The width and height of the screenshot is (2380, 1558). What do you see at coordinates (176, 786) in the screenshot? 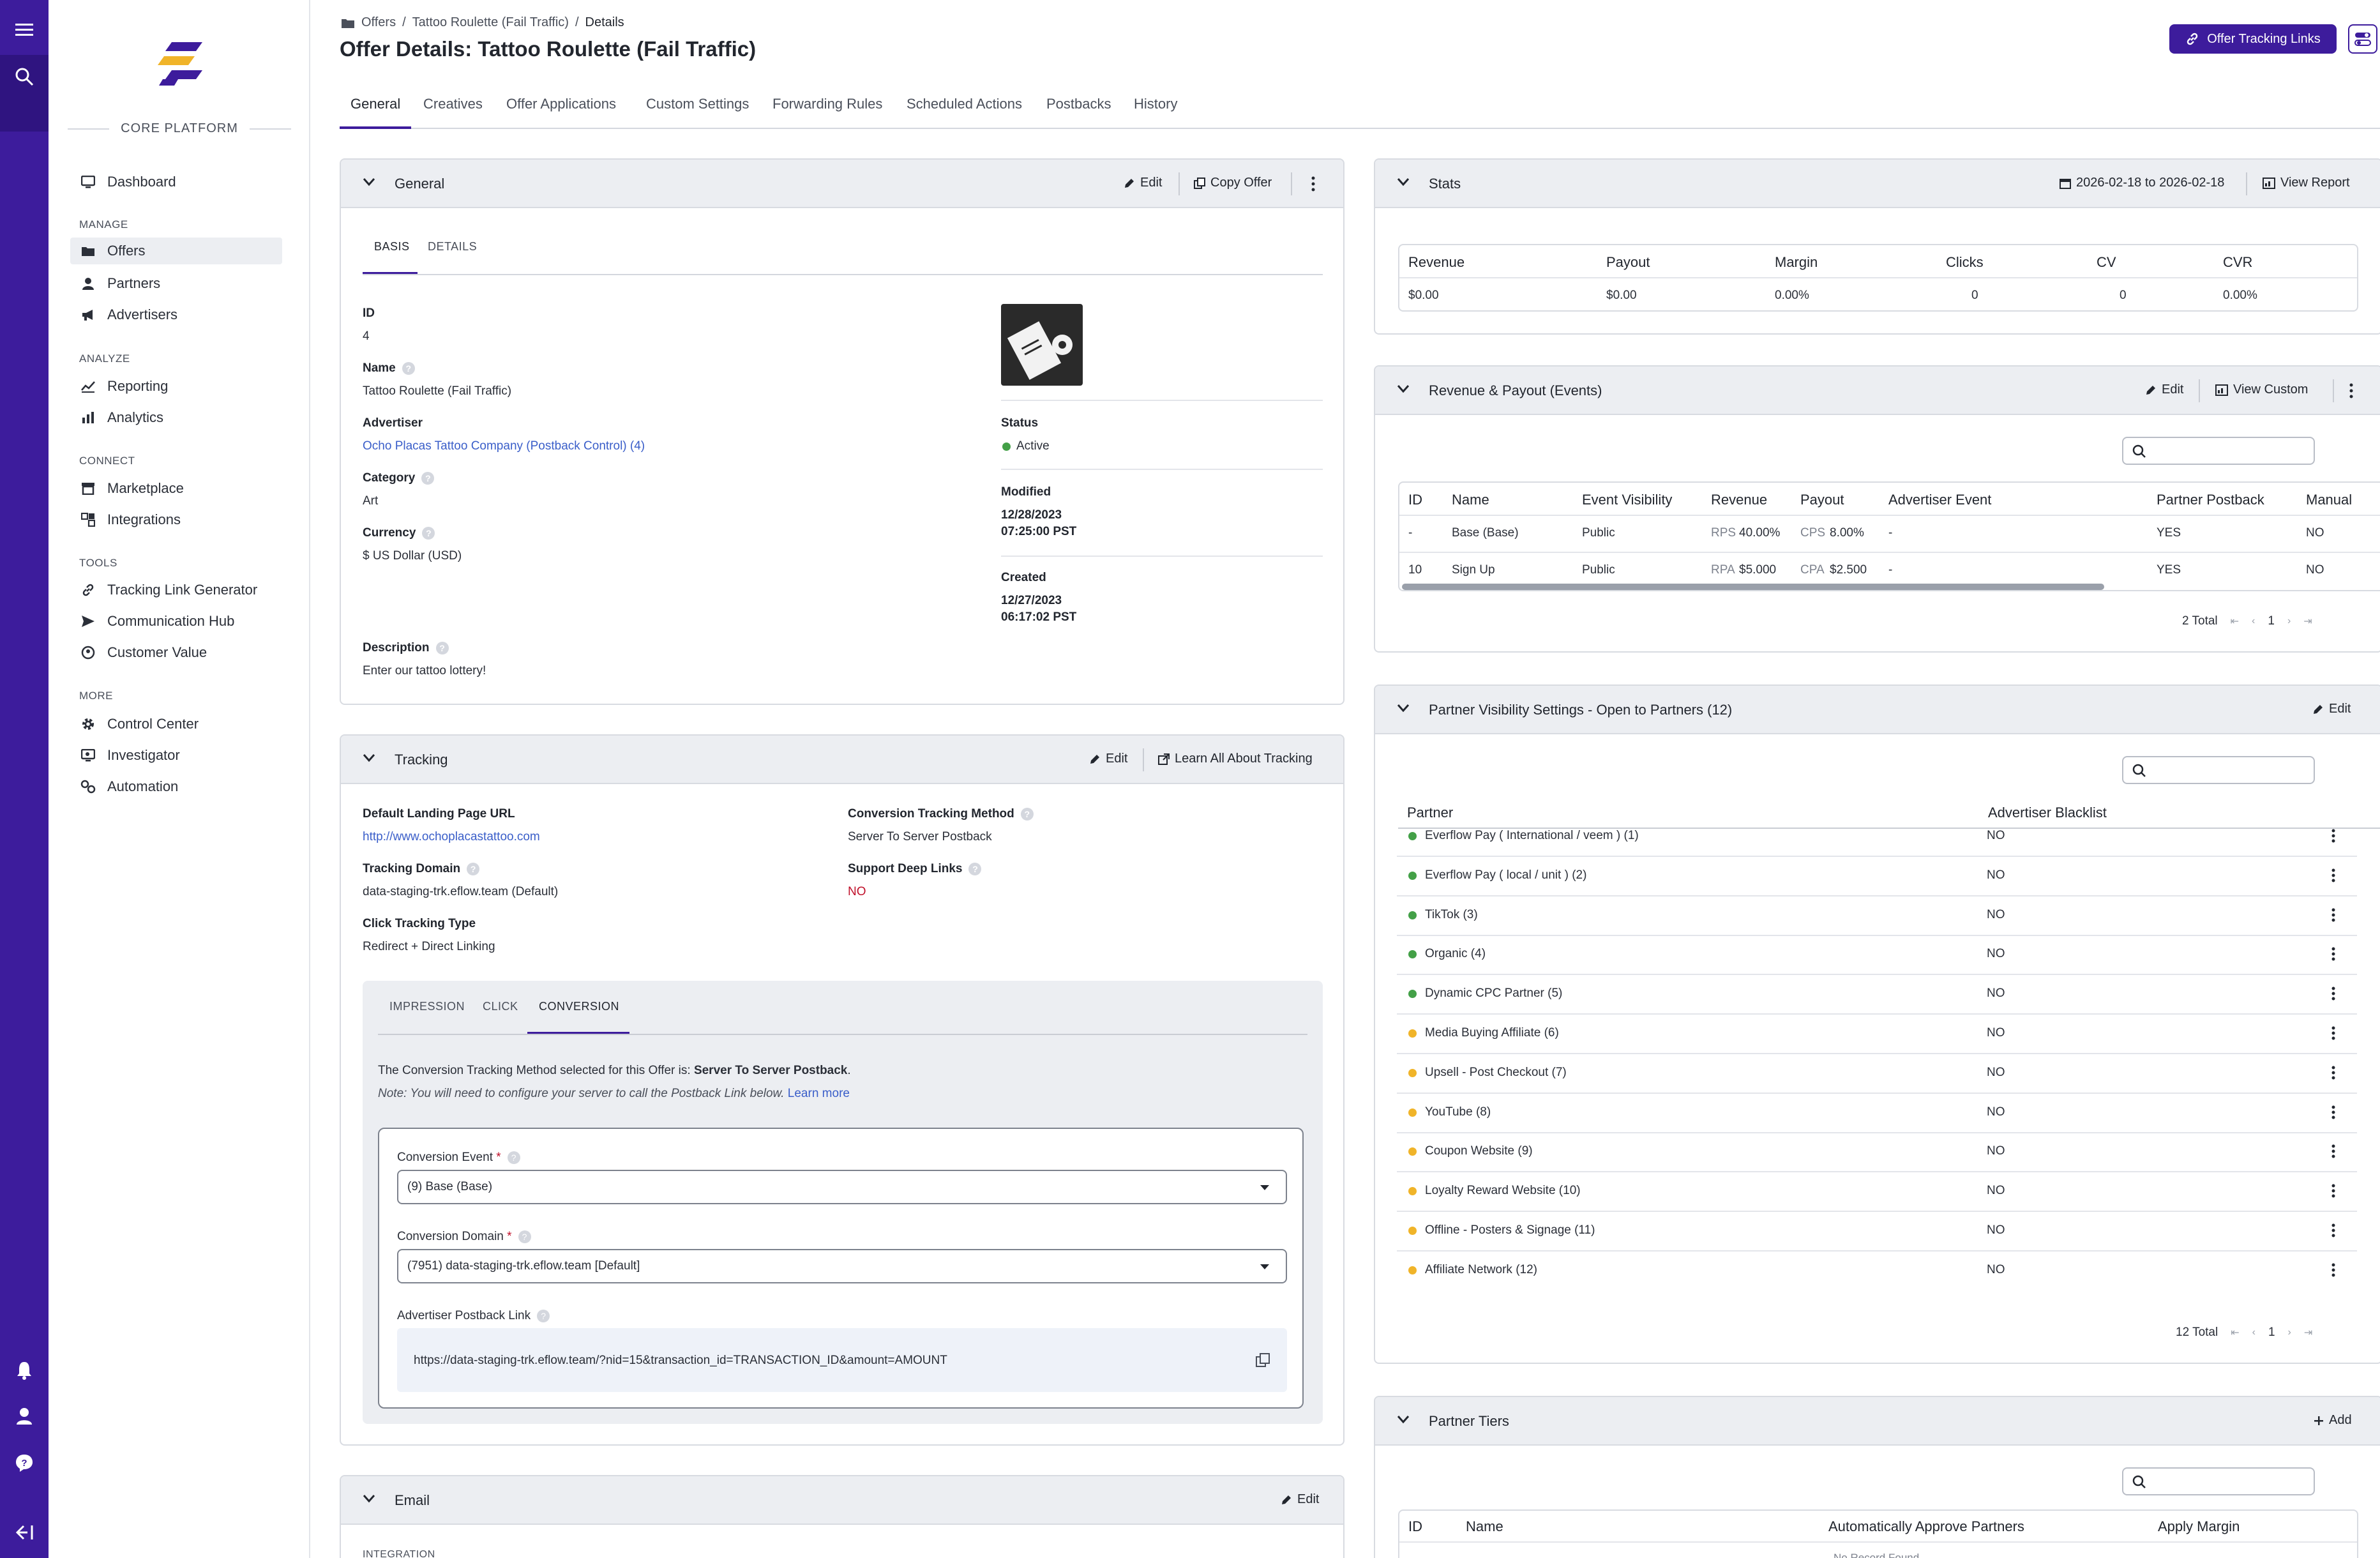
I see `sidebar-item-automation: Automation` at bounding box center [176, 786].